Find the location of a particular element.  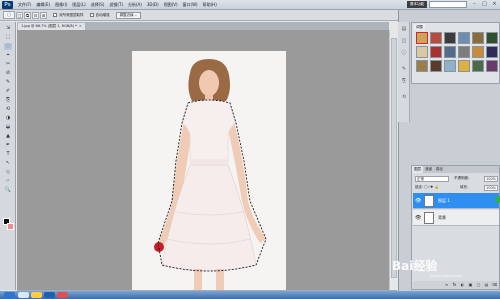

menu-filter: 滤镜(T) is located at coordinates (116, 5).